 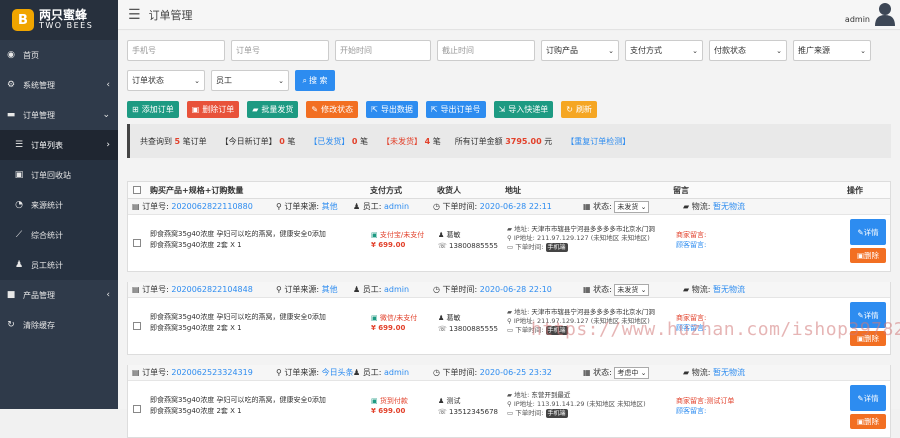 I want to click on staff-select: 员工 ⌄, so click(x=250, y=80).